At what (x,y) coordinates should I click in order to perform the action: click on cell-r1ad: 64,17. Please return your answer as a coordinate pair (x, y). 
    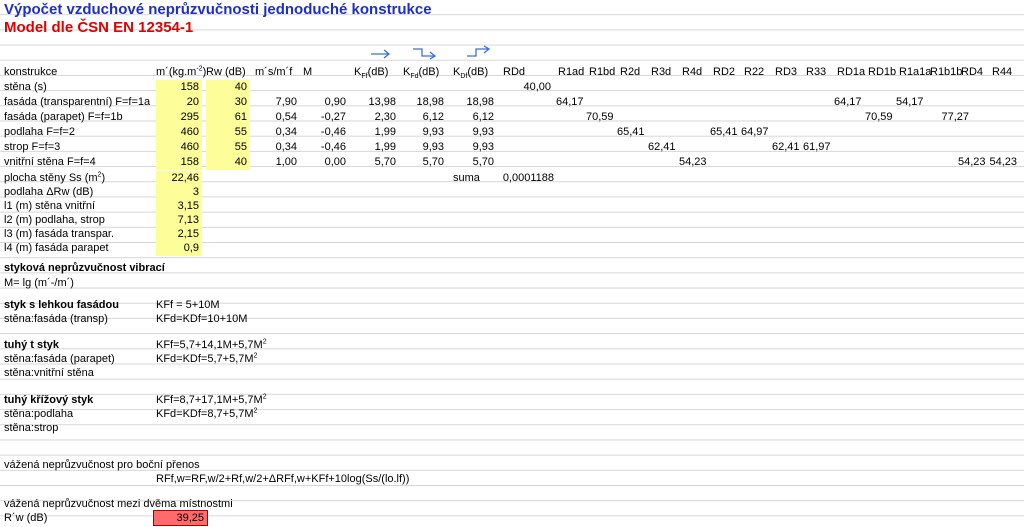
    Looking at the image, I should click on (570, 102).